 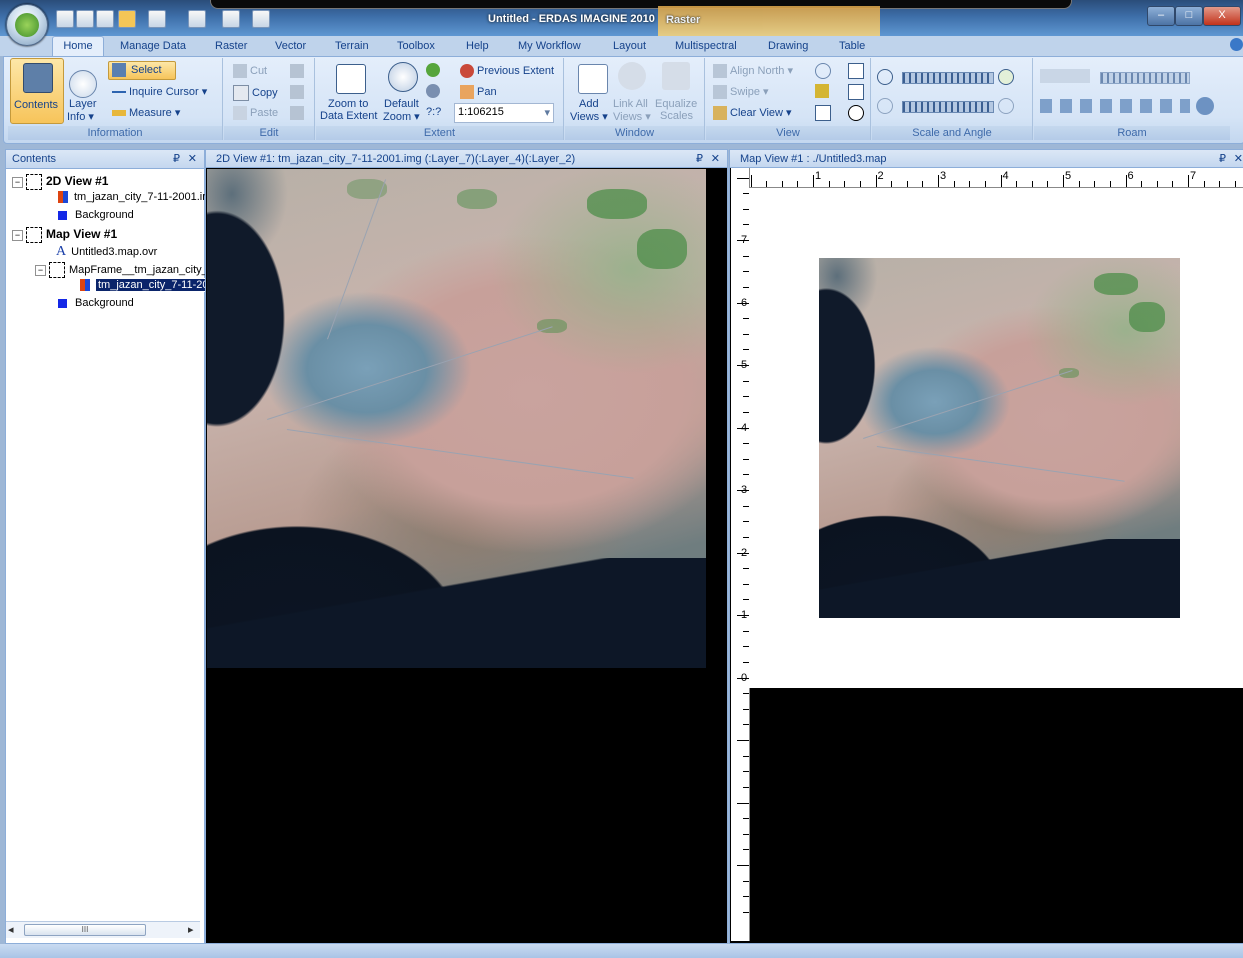 I want to click on copy-button: Copy, so click(x=255, y=93).